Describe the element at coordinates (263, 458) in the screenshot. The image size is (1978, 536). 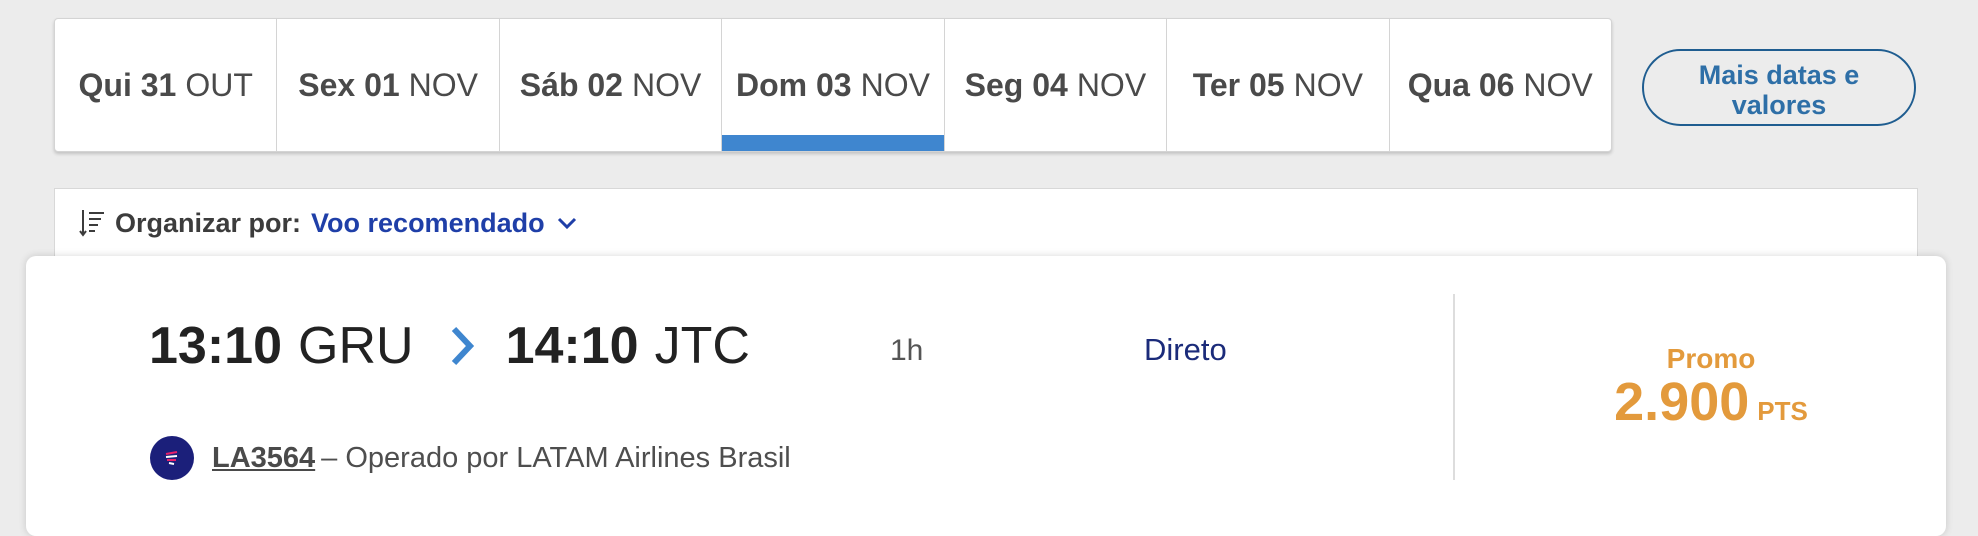
I see `flight-number-link: LA3564` at that location.